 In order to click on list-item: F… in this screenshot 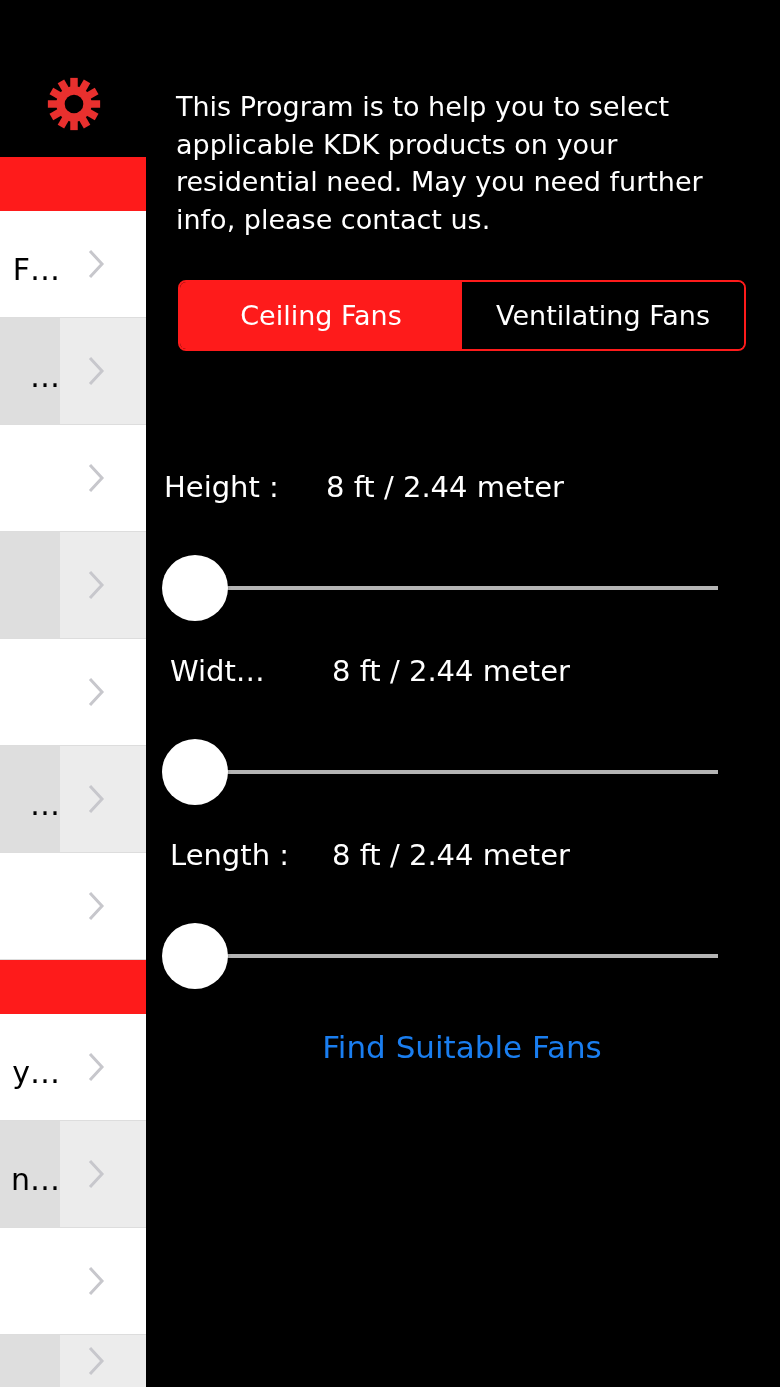, I will do `click(73, 264)`.